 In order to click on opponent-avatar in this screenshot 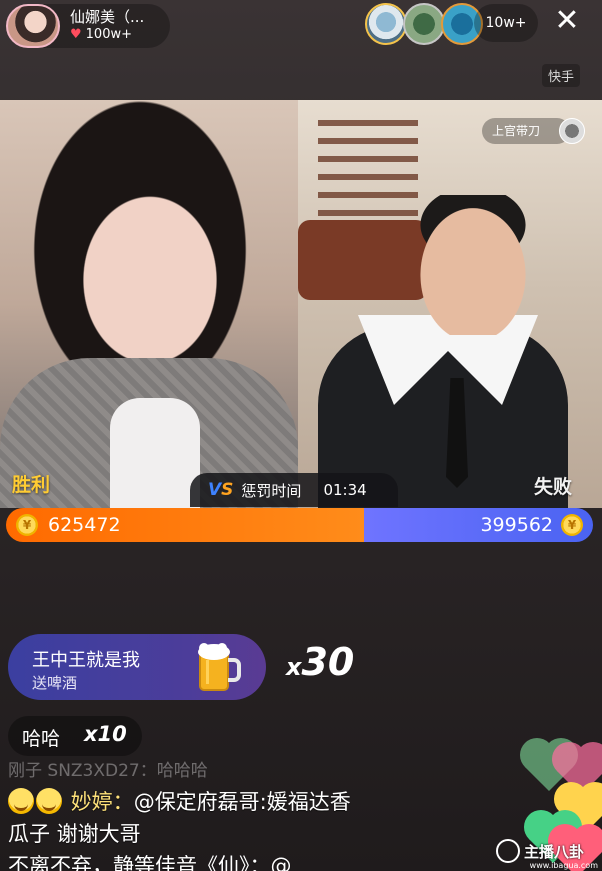, I will do `click(572, 131)`.